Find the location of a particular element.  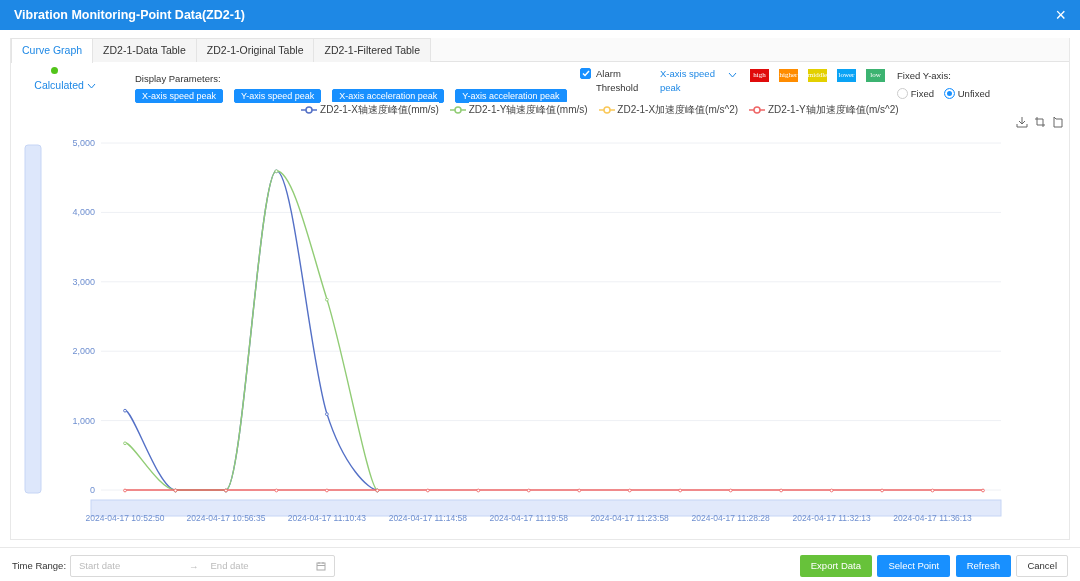

restore-icon is located at coordinates (1057, 122).